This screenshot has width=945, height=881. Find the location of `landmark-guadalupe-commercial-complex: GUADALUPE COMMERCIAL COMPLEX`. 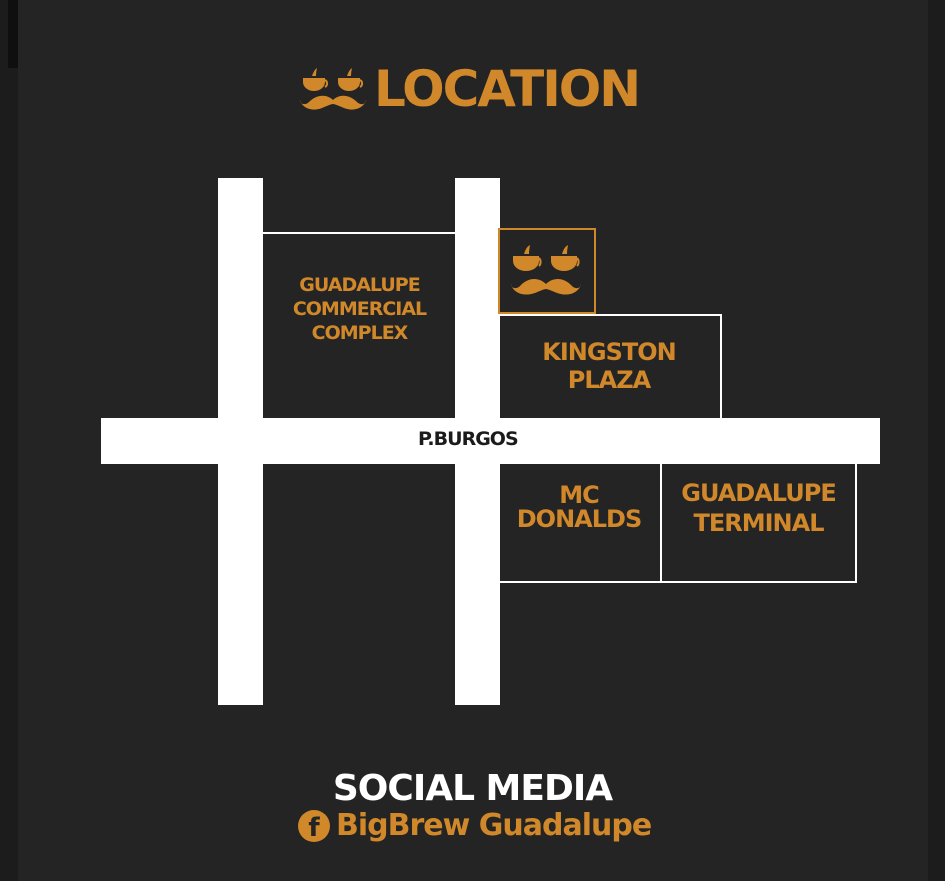

landmark-guadalupe-commercial-complex: GUADALUPE COMMERCIAL COMPLEX is located at coordinates (359, 326).